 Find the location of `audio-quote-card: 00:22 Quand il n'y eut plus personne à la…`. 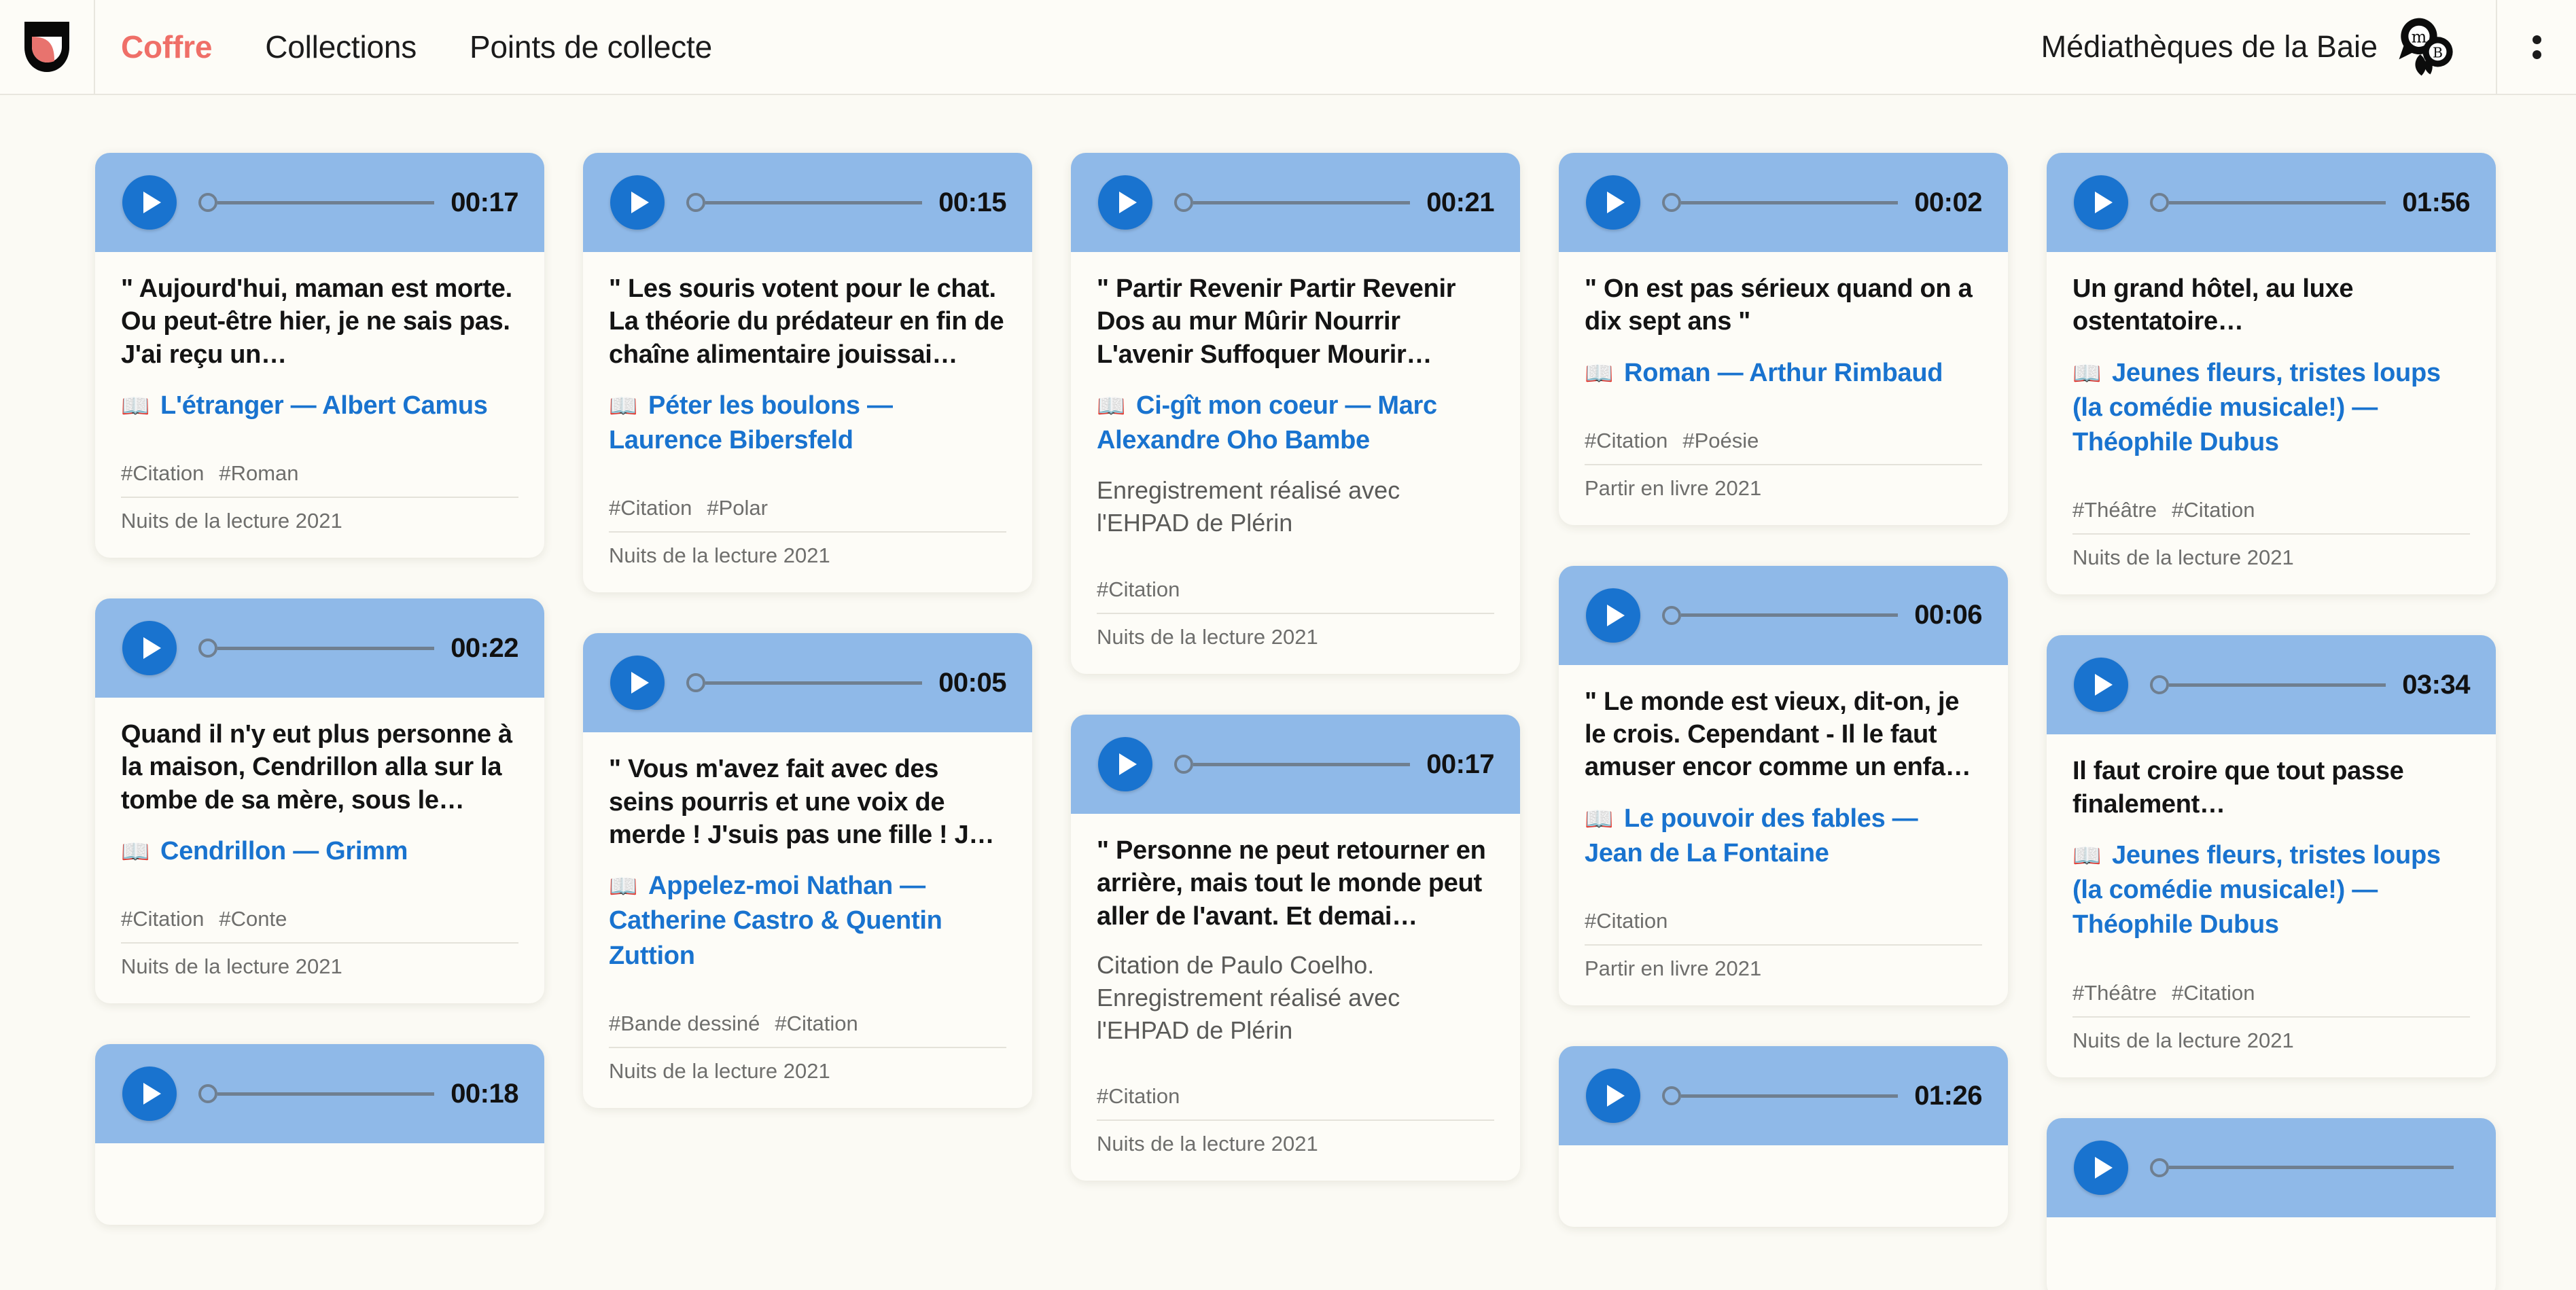

audio-quote-card: 00:22 Quand il n'y eut plus personne à la… is located at coordinates (319, 801).